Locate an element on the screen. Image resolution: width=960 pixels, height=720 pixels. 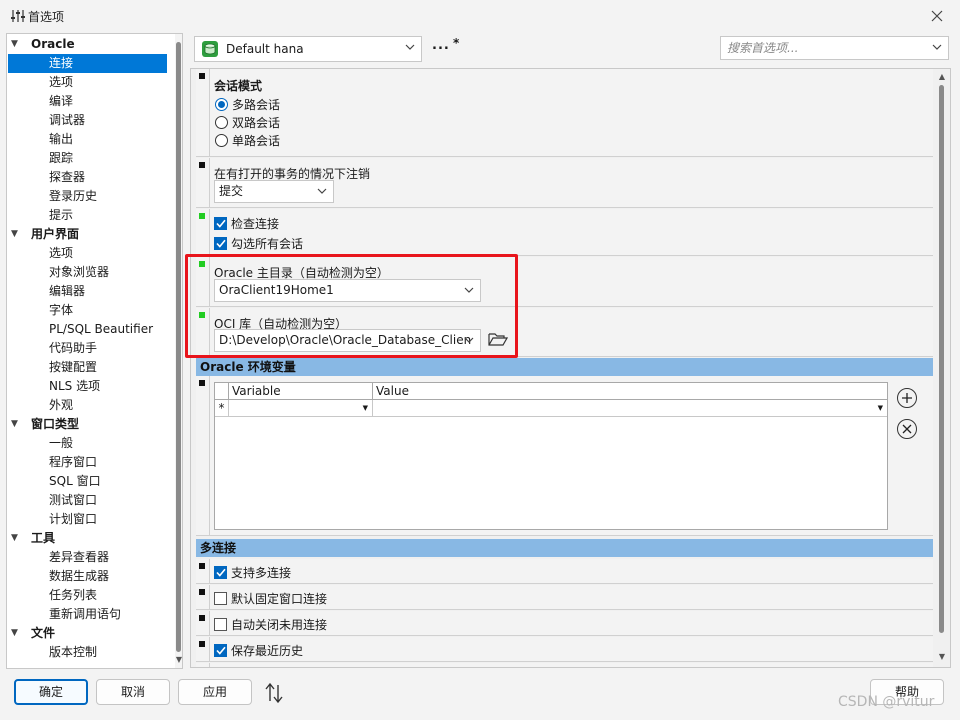
scroll-up-icon: ▲ is located at coordinates (942, 77).